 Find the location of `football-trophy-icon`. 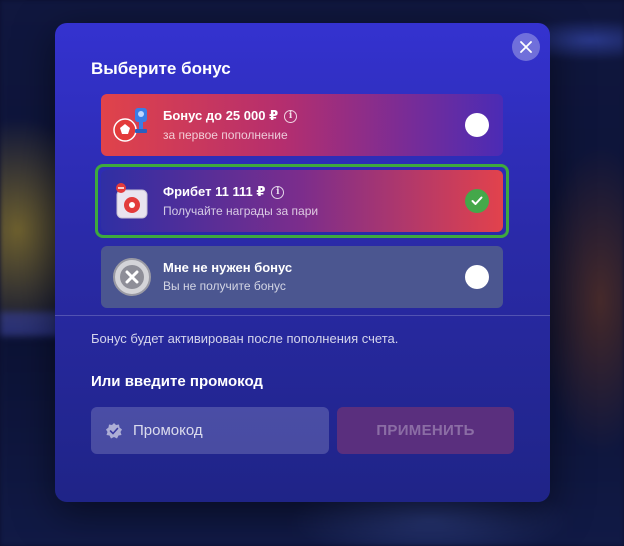

football-trophy-icon is located at coordinates (130, 125).